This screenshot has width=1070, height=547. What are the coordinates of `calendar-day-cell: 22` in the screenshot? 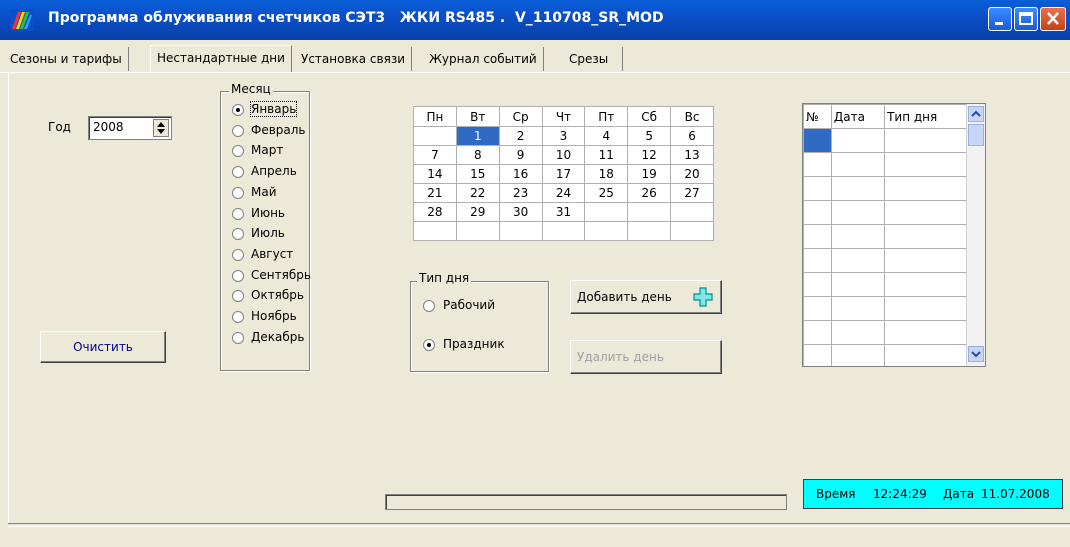 It's located at (477, 193).